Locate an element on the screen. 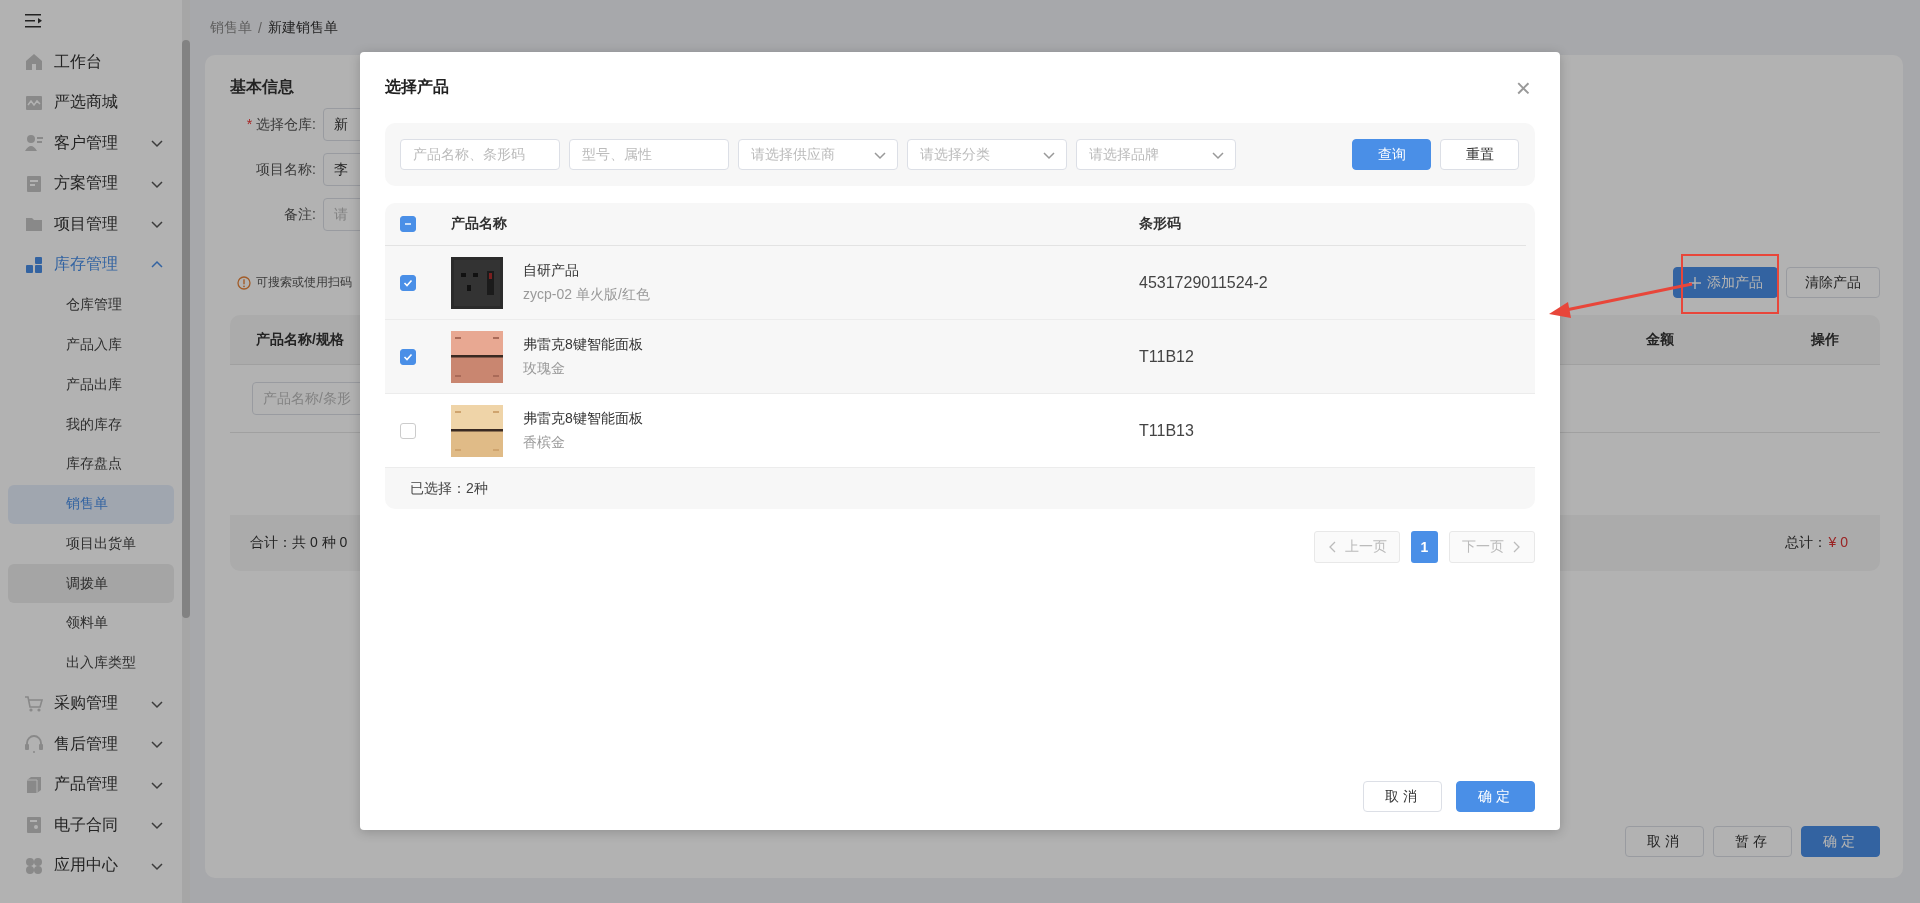  cancel-button: 取消 is located at coordinates (1402, 796).